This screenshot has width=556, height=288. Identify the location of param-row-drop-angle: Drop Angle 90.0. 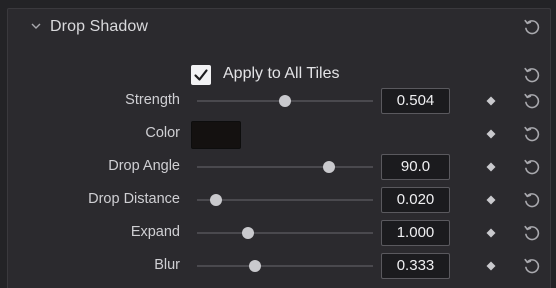
(279, 167).